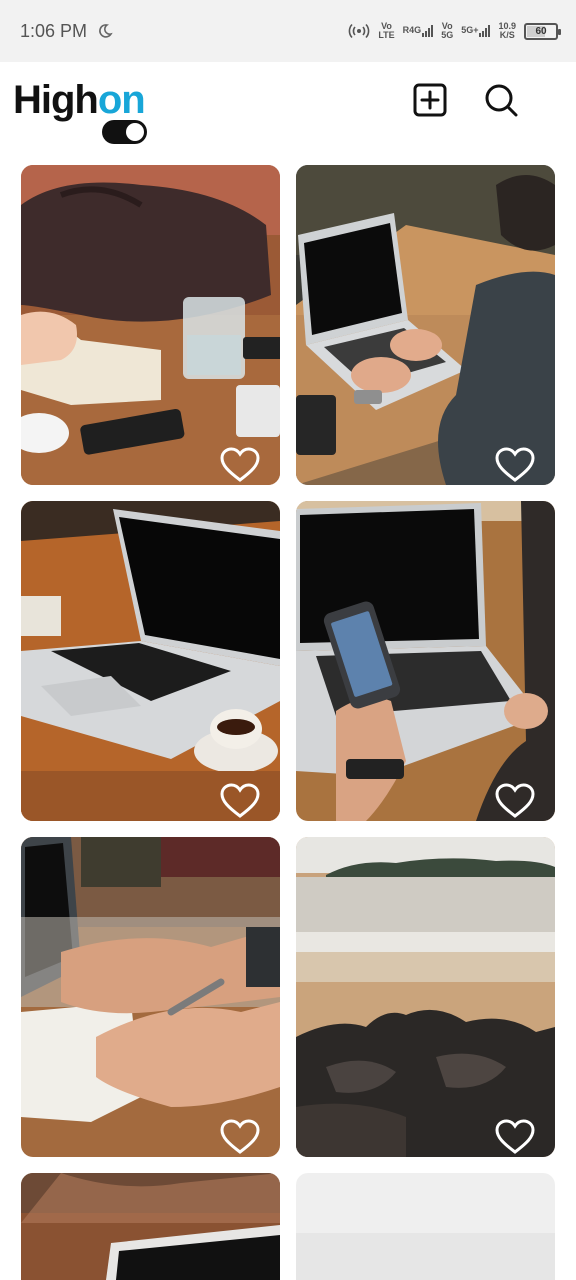 The height and width of the screenshot is (1280, 576). What do you see at coordinates (428, 31) in the screenshot?
I see `sim1-signal-bars-icon` at bounding box center [428, 31].